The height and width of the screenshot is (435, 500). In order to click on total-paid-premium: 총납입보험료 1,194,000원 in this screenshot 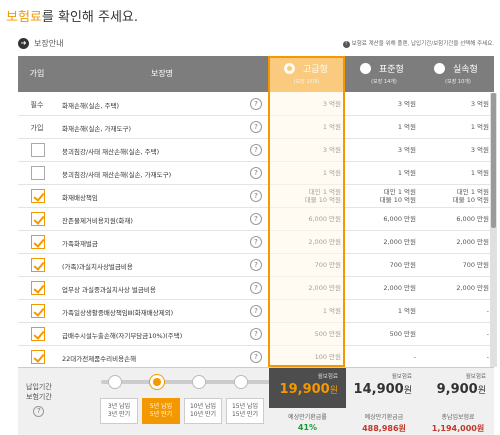, I will do `click(458, 423)`.